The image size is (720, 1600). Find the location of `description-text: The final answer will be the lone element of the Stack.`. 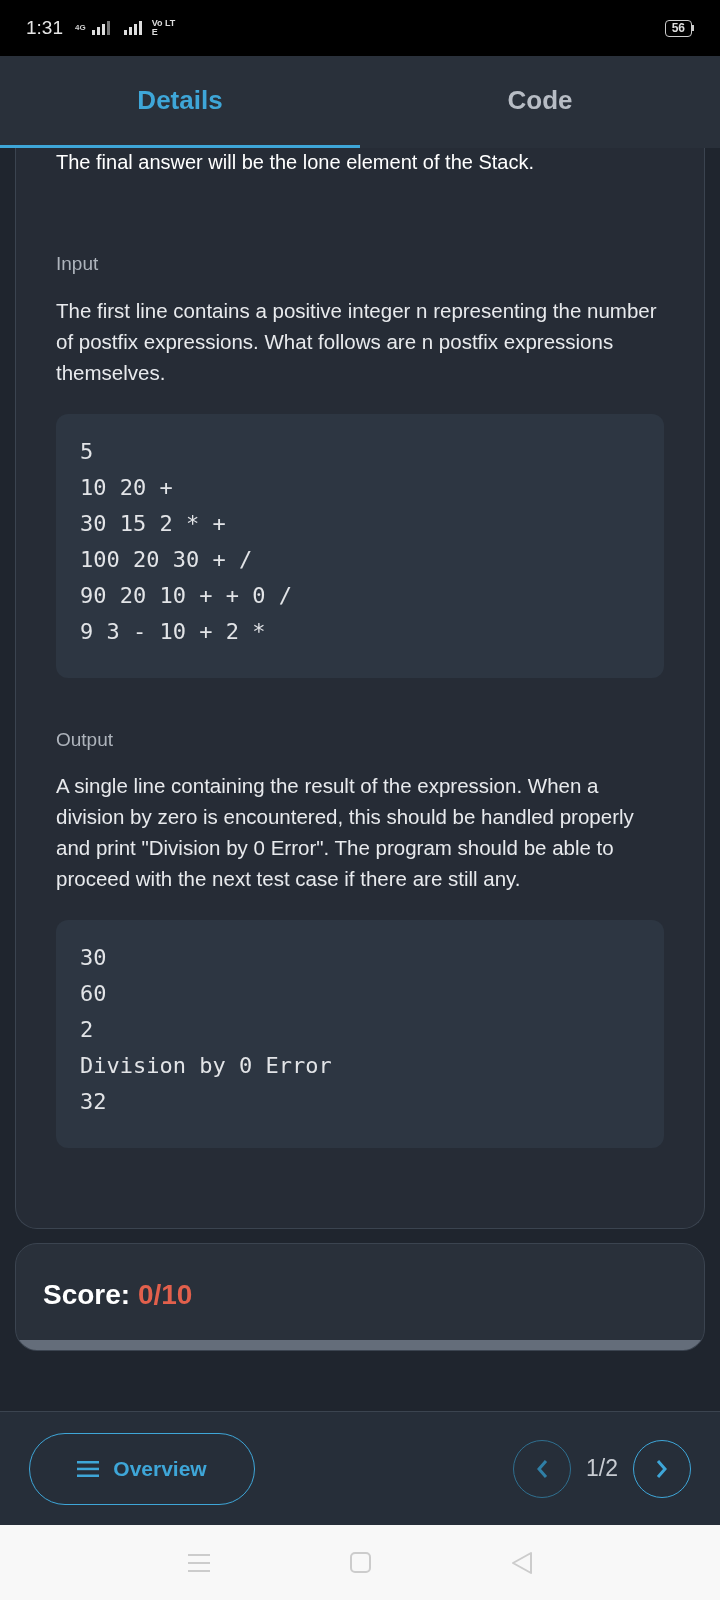

description-text: The final answer will be the lone element of the Stack. is located at coordinates (296, 162).